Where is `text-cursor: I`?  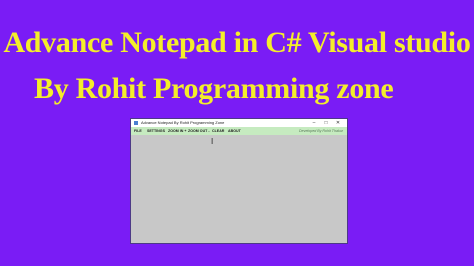
text-cursor: I is located at coordinates (212, 141).